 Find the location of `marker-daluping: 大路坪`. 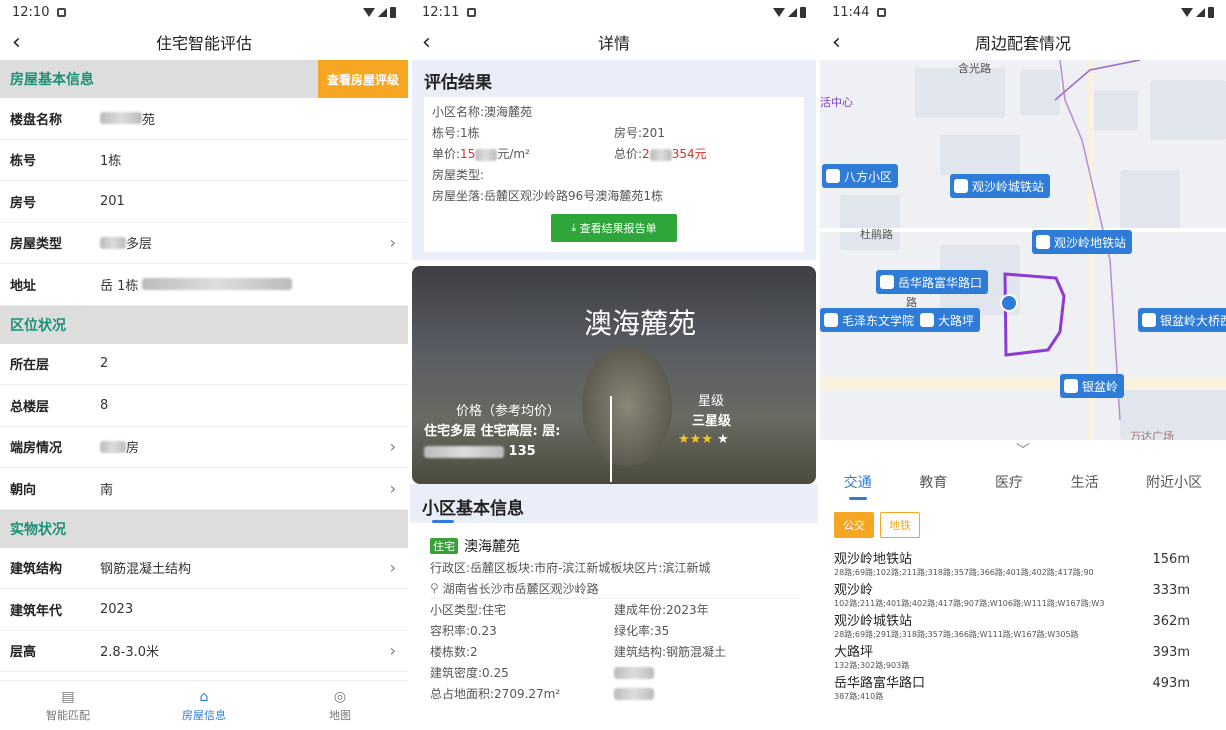

marker-daluping: 大路坪 is located at coordinates (948, 320).